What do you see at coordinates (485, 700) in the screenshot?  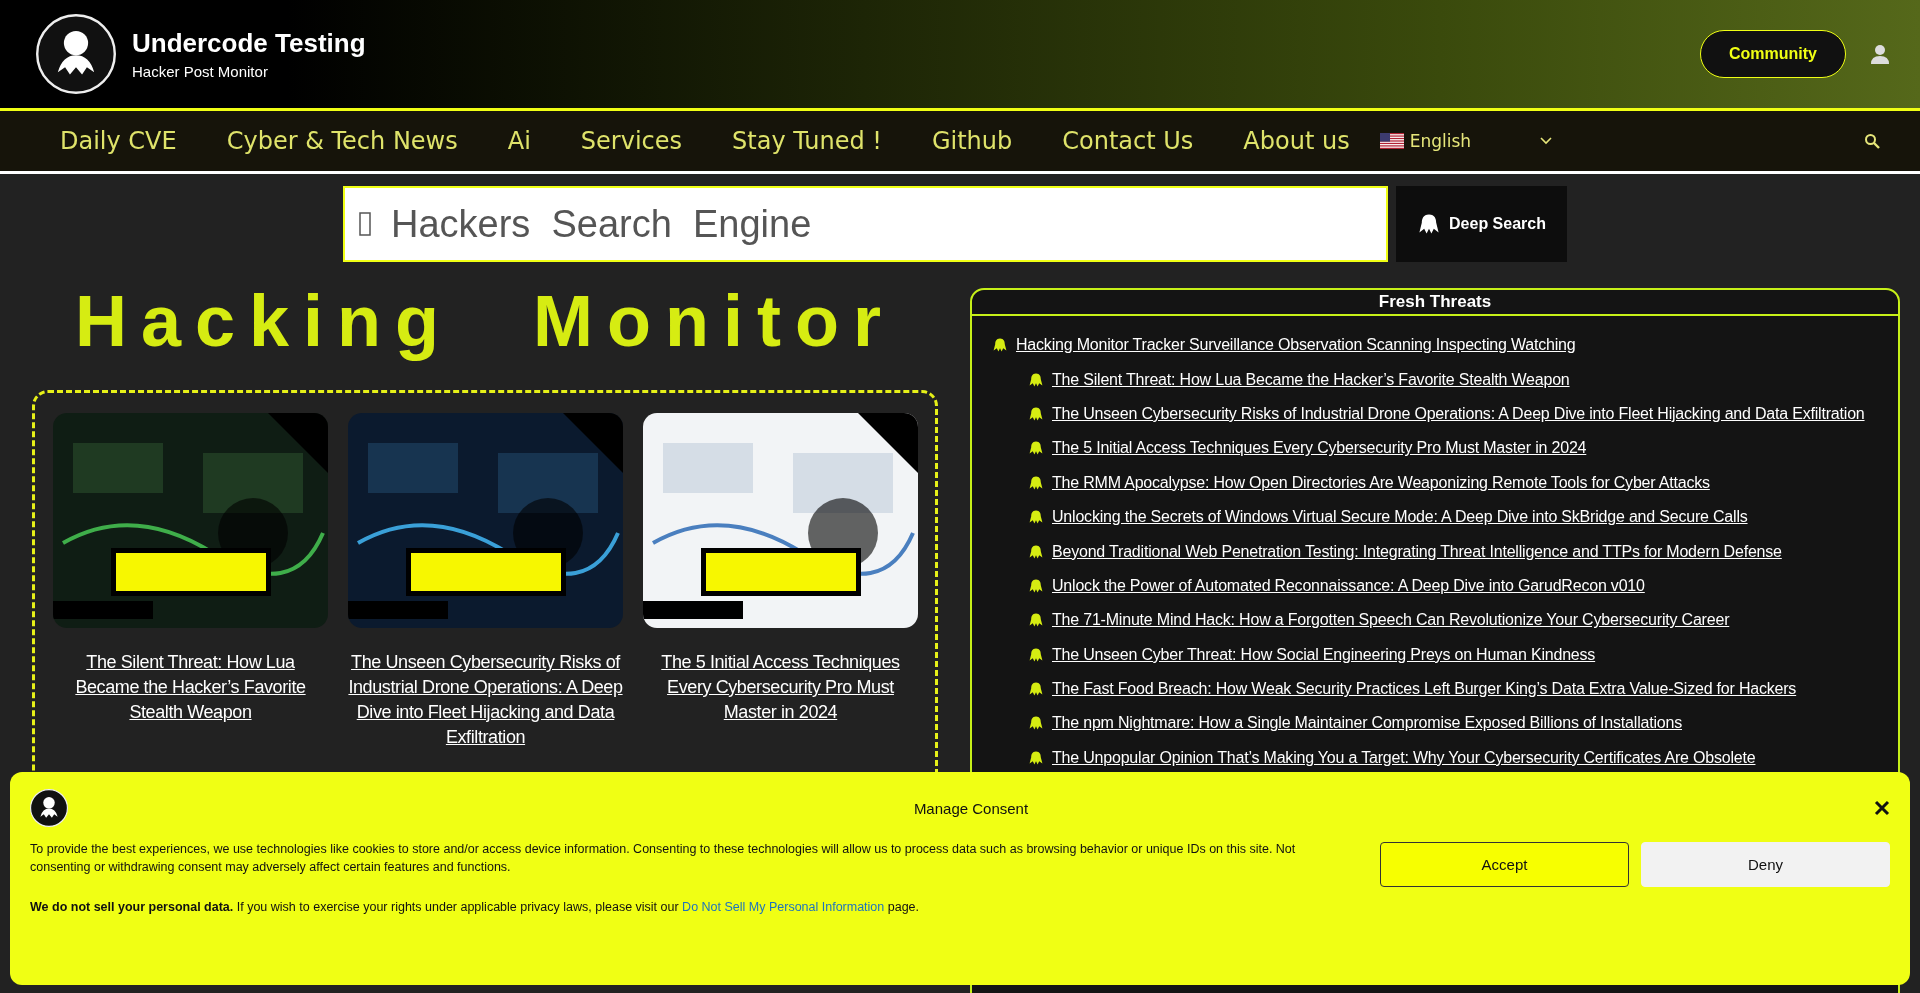 I see `post-title-link: The Unseen Cybersecurity Risks of Industrial Drone Operations: A Deep Dive into Fleet Hijacking and Data Exfiltration` at bounding box center [485, 700].